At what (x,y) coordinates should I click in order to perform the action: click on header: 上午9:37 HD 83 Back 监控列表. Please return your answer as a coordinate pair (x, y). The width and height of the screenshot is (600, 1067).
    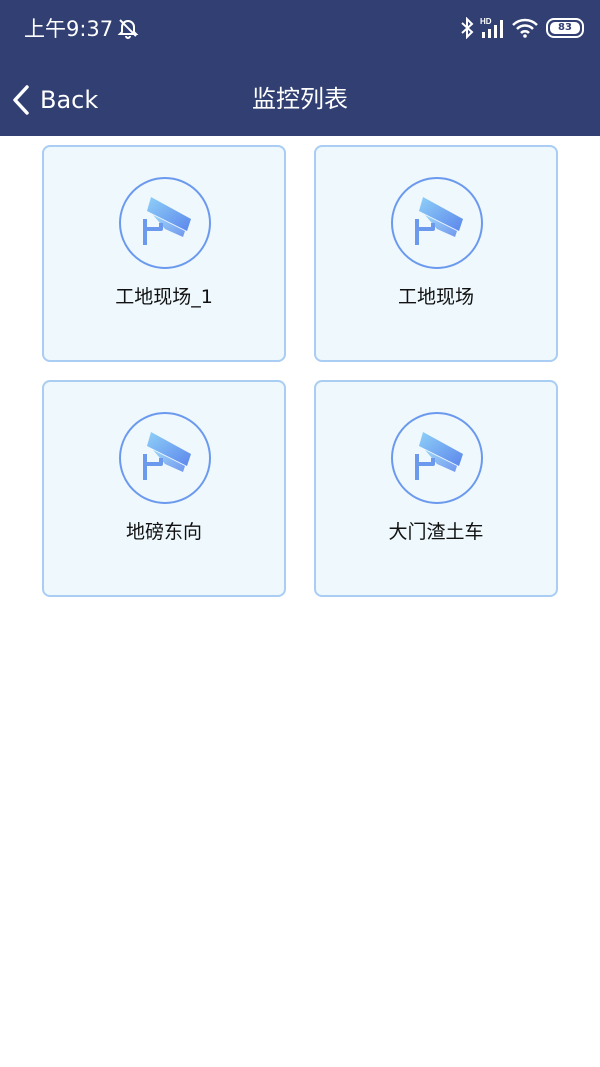
    Looking at the image, I should click on (300, 68).